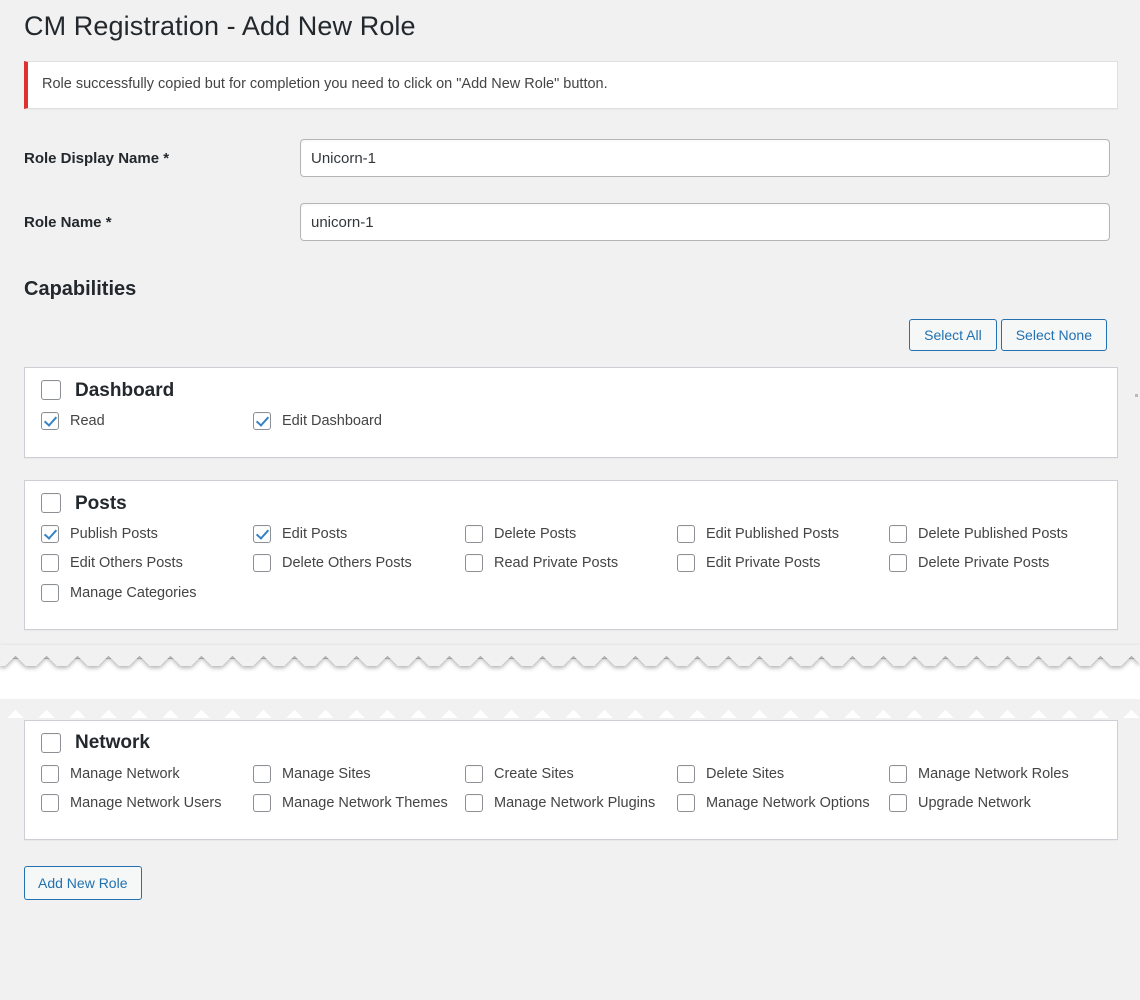 The height and width of the screenshot is (1000, 1140). I want to click on group-title-network: Network, so click(112, 743).